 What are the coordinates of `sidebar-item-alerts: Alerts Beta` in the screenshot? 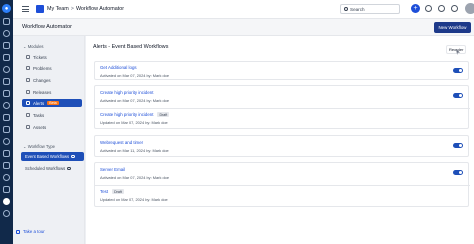 It's located at (52, 103).